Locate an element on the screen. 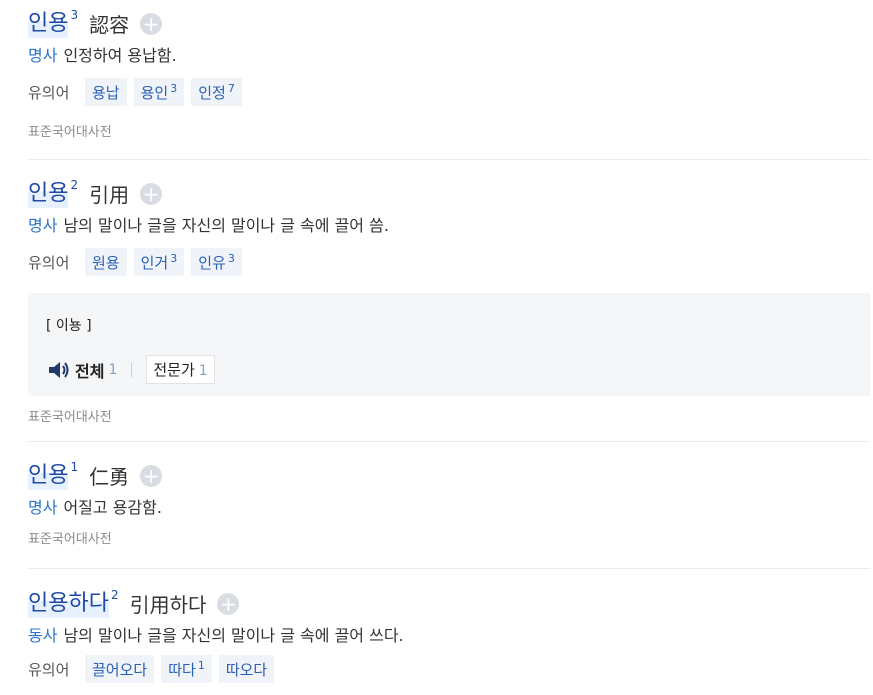  speaker-icon is located at coordinates (59, 370).